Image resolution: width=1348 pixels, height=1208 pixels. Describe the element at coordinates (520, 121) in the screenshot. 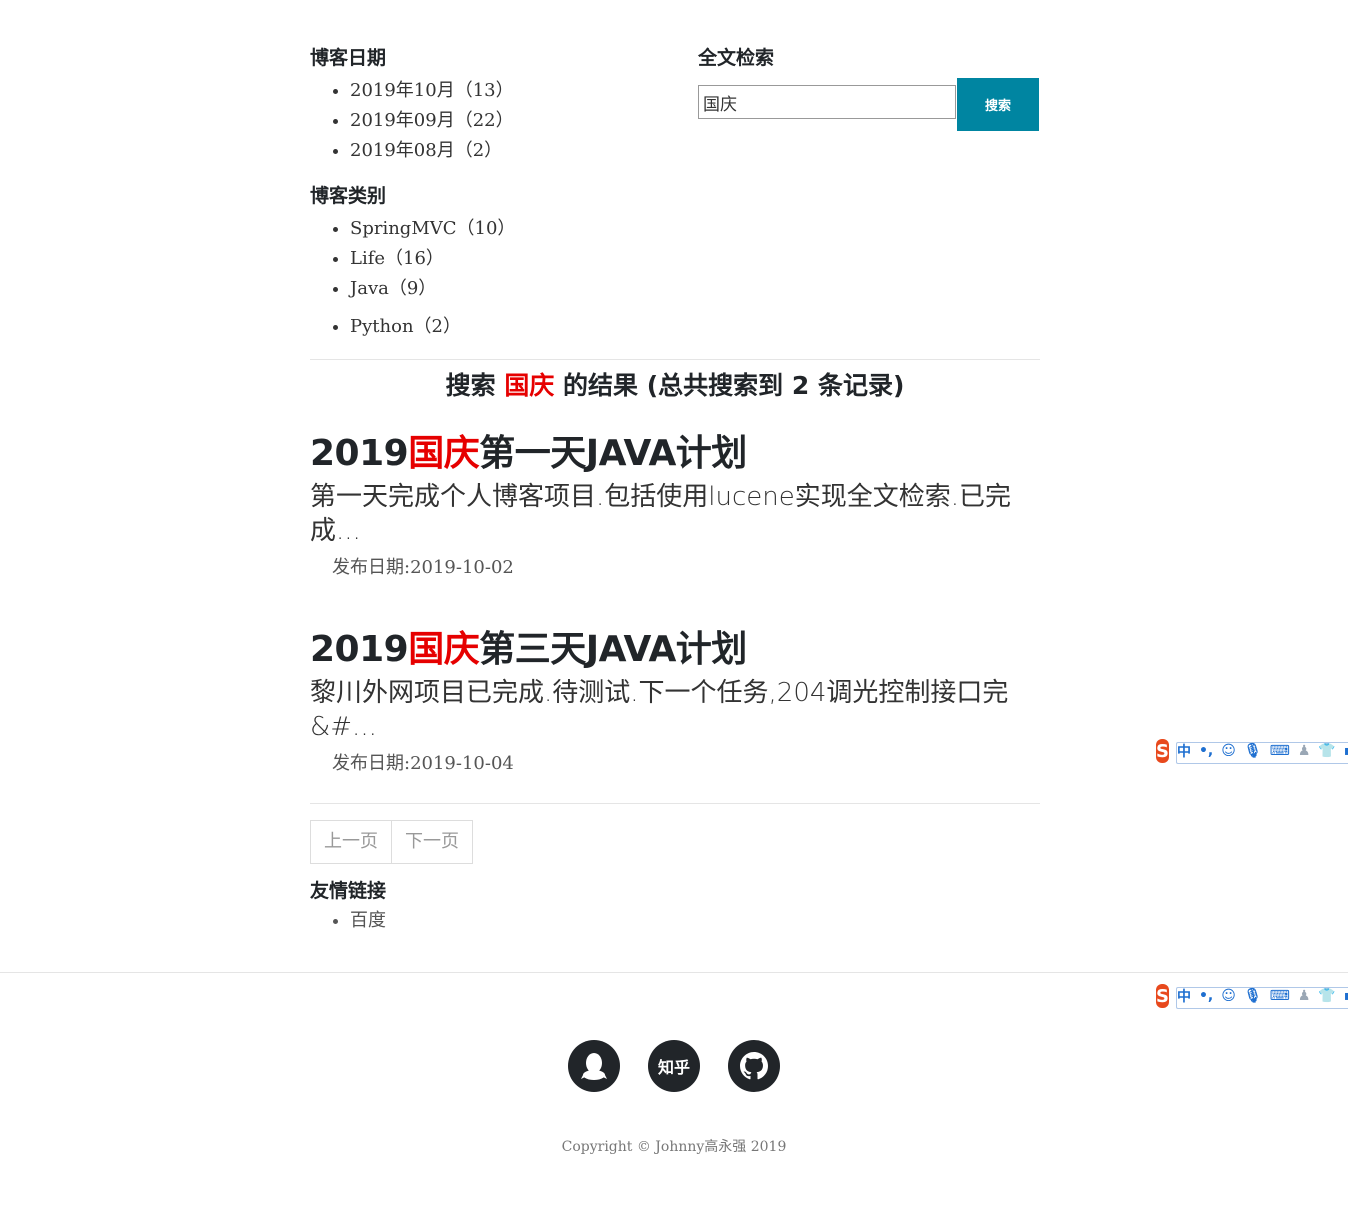

I see `date-item: 2019年09月（22）` at that location.